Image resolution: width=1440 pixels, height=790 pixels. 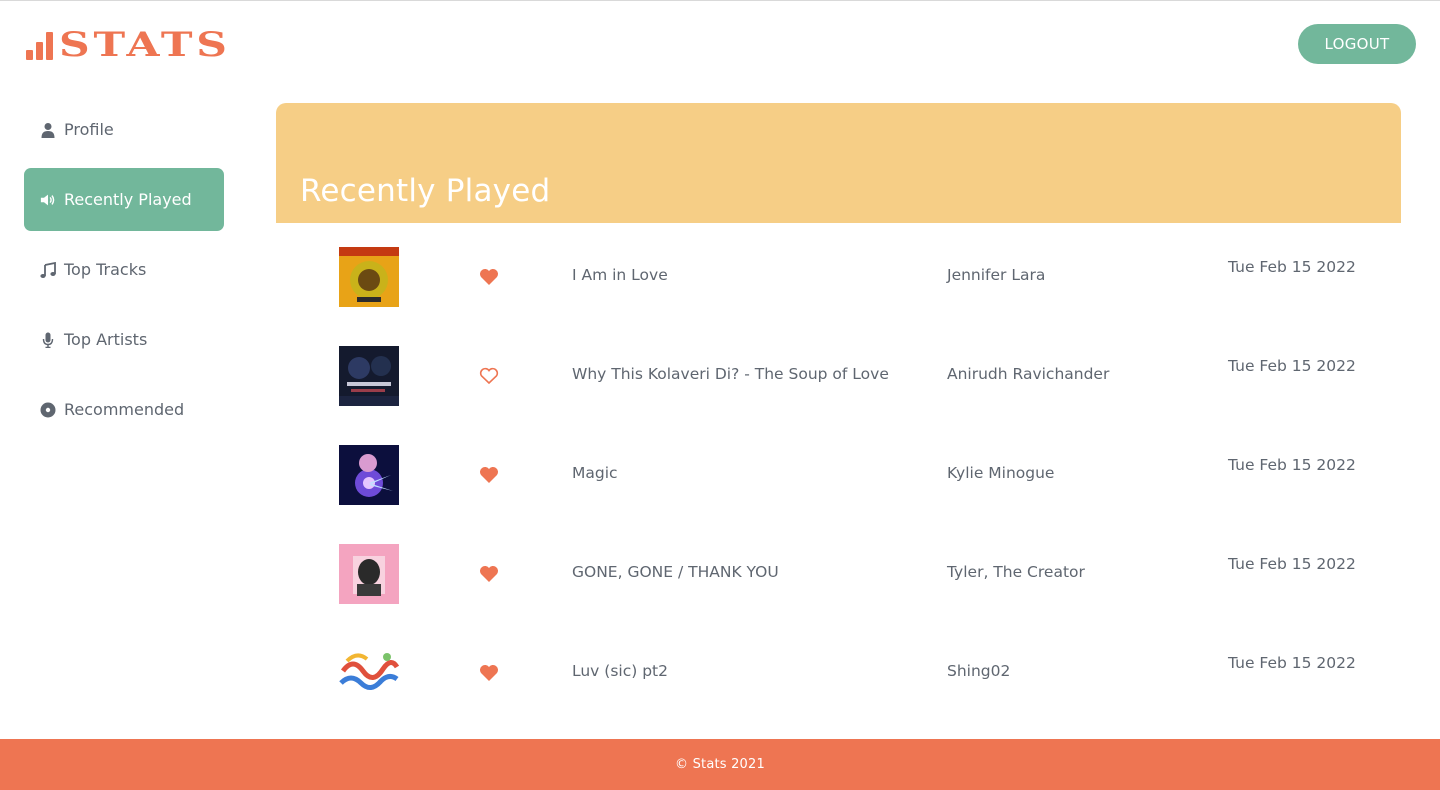 I want to click on bar-chart-icon, so click(x=39, y=45).